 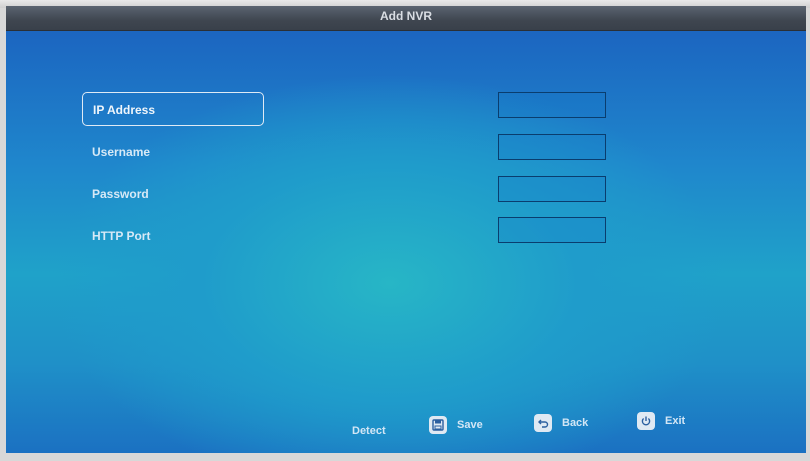 I want to click on back-label: Back, so click(x=575, y=423).